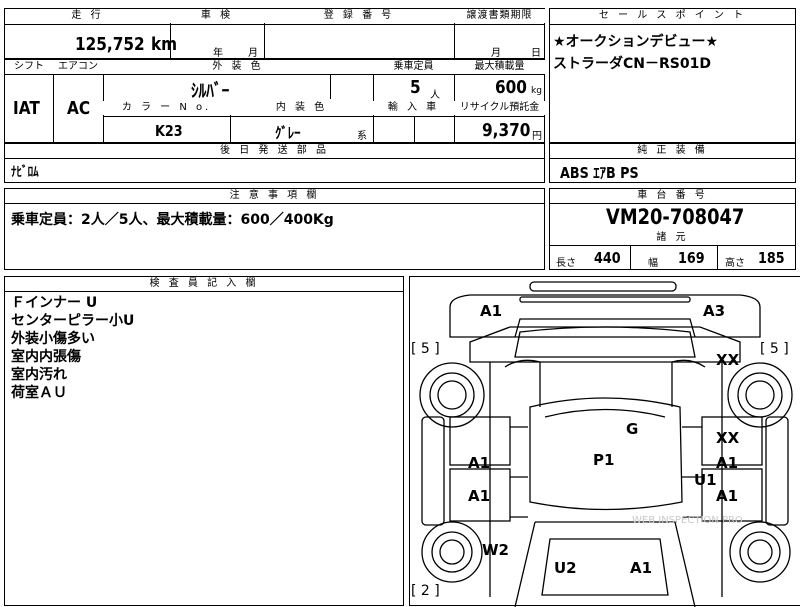 The image size is (800, 607). What do you see at coordinates (425, 591) in the screenshot?
I see `mark-tire-rl: [ 2 ]` at bounding box center [425, 591].